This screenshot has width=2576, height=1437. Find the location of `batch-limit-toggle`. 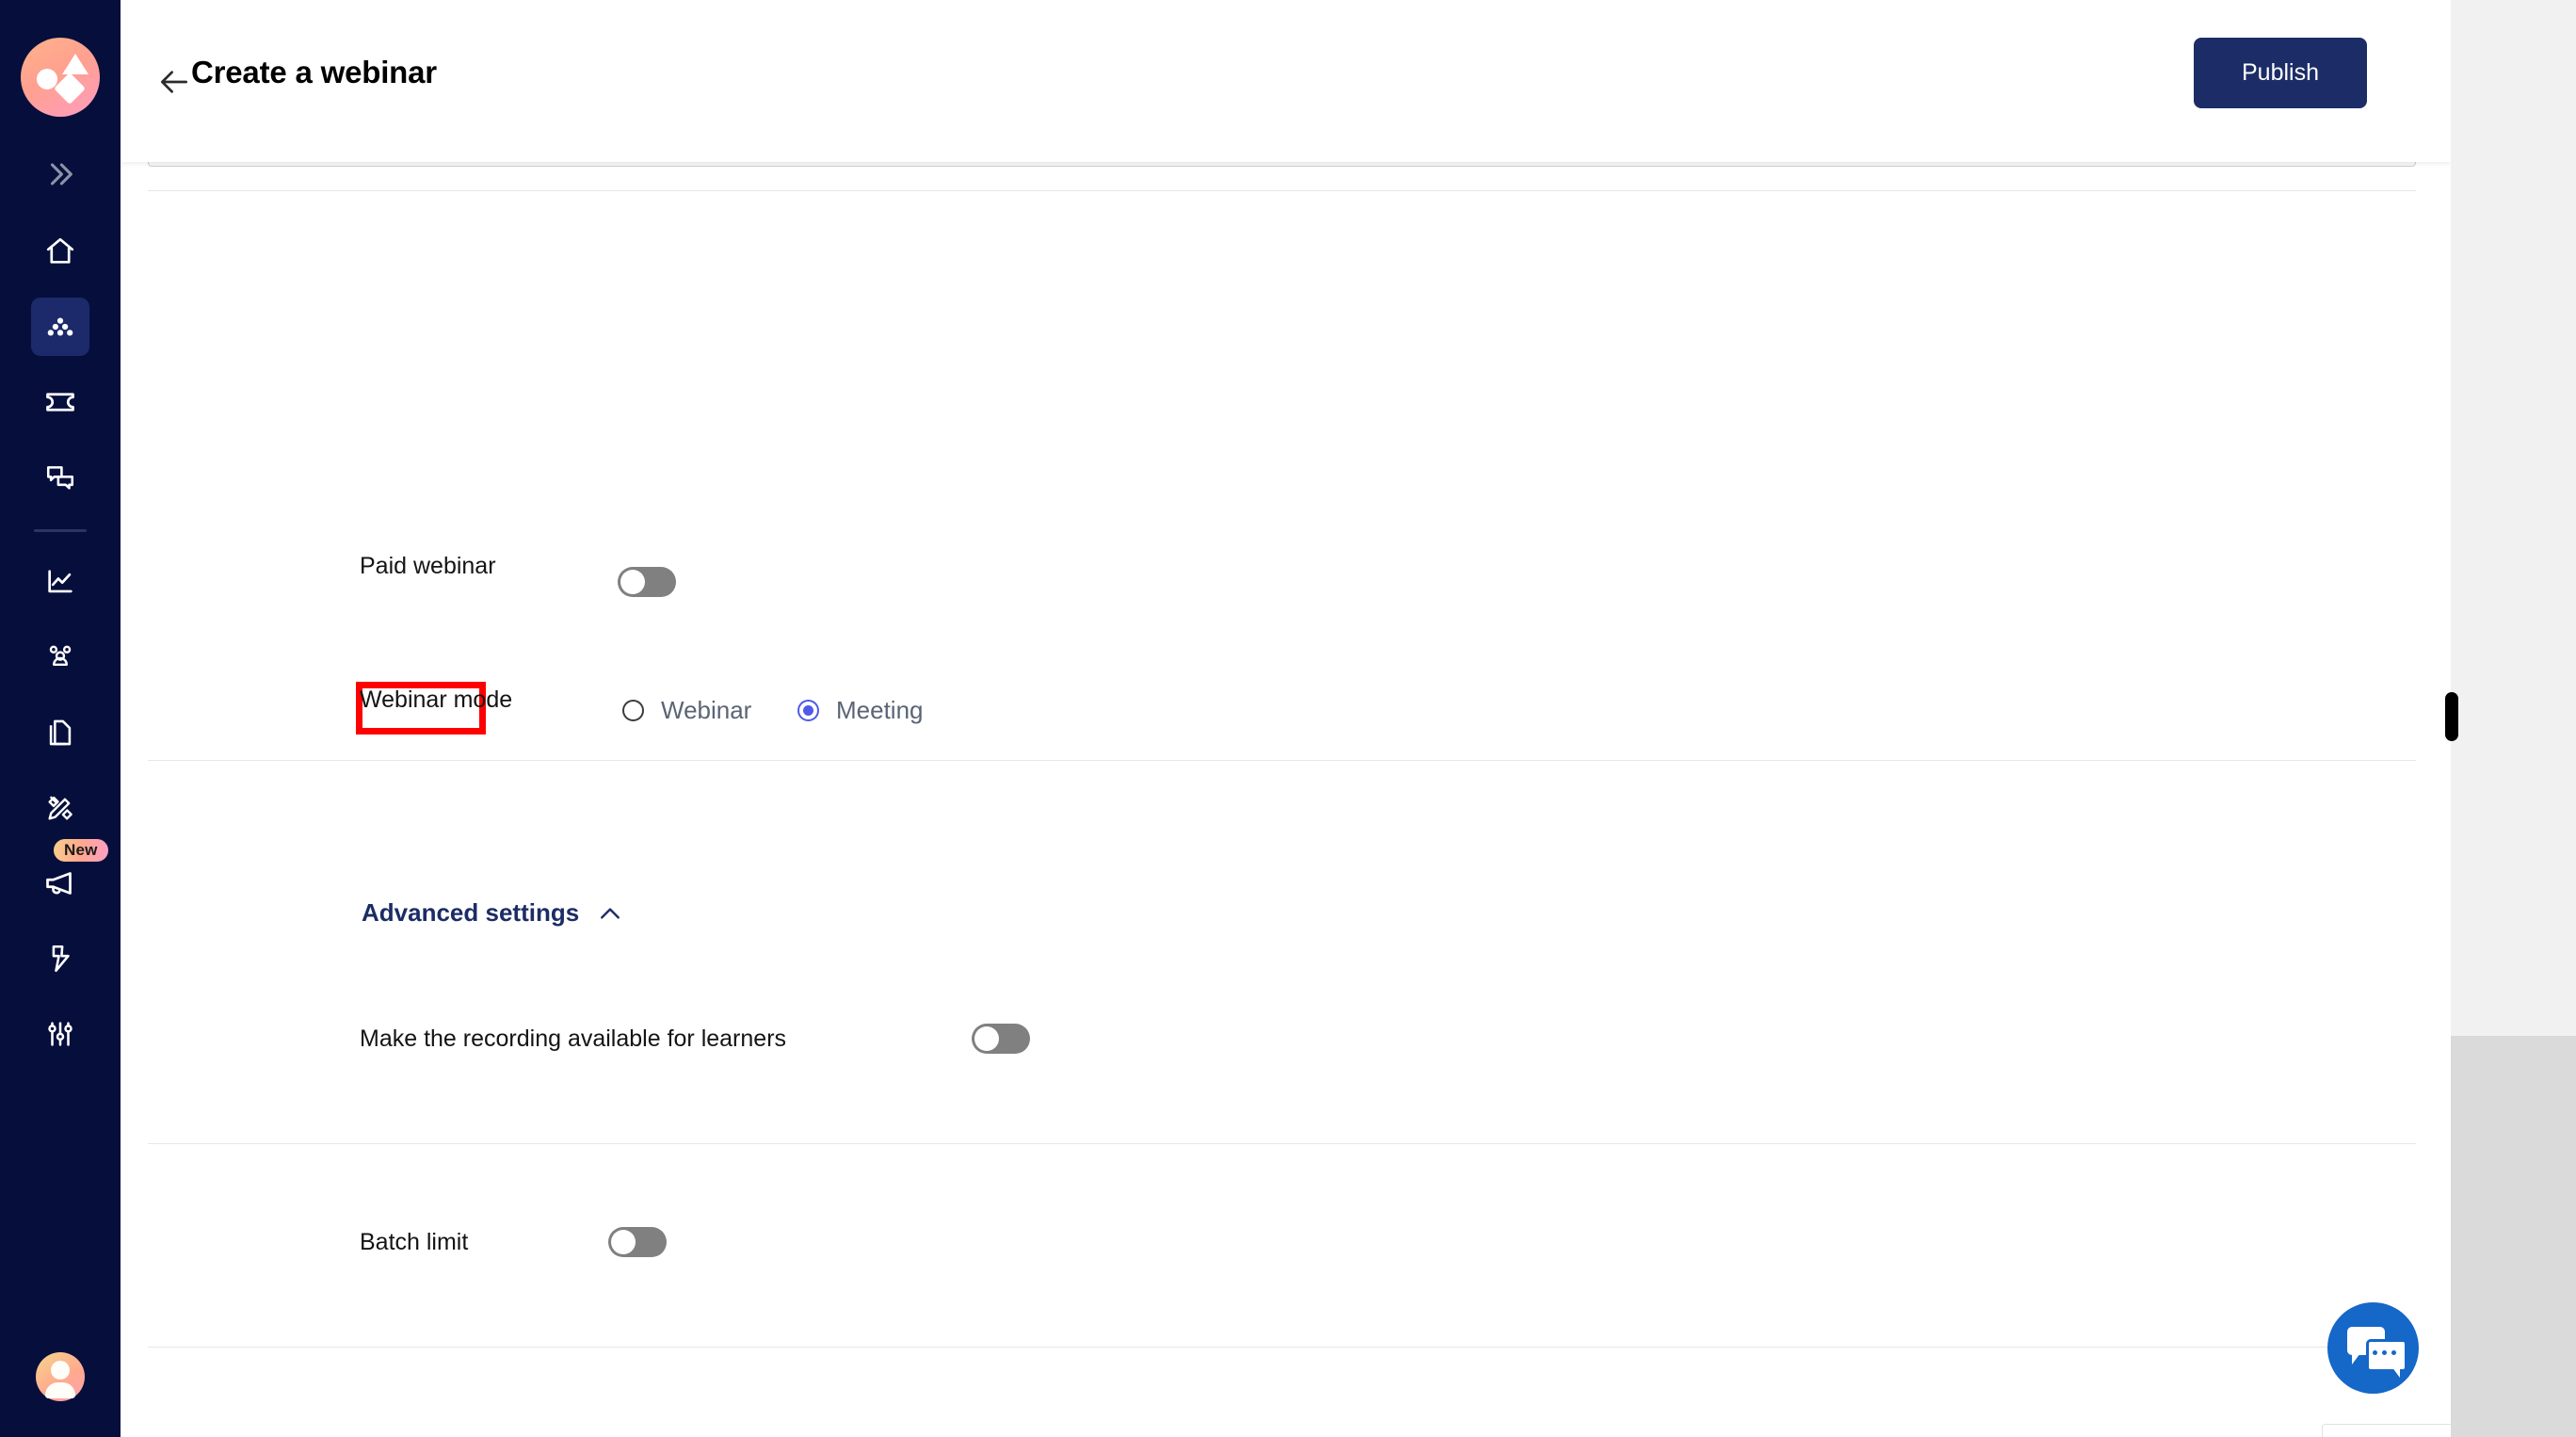

batch-limit-toggle is located at coordinates (637, 1242).